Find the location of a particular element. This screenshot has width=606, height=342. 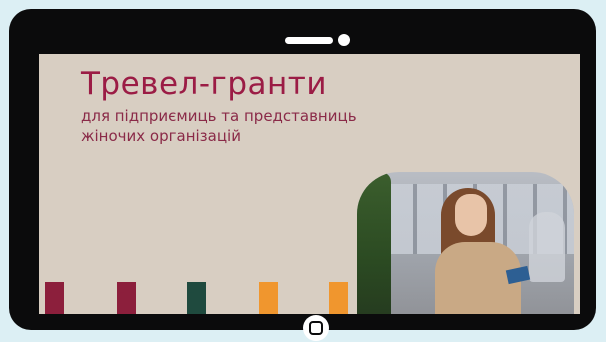

background-person is located at coordinates (547, 247).